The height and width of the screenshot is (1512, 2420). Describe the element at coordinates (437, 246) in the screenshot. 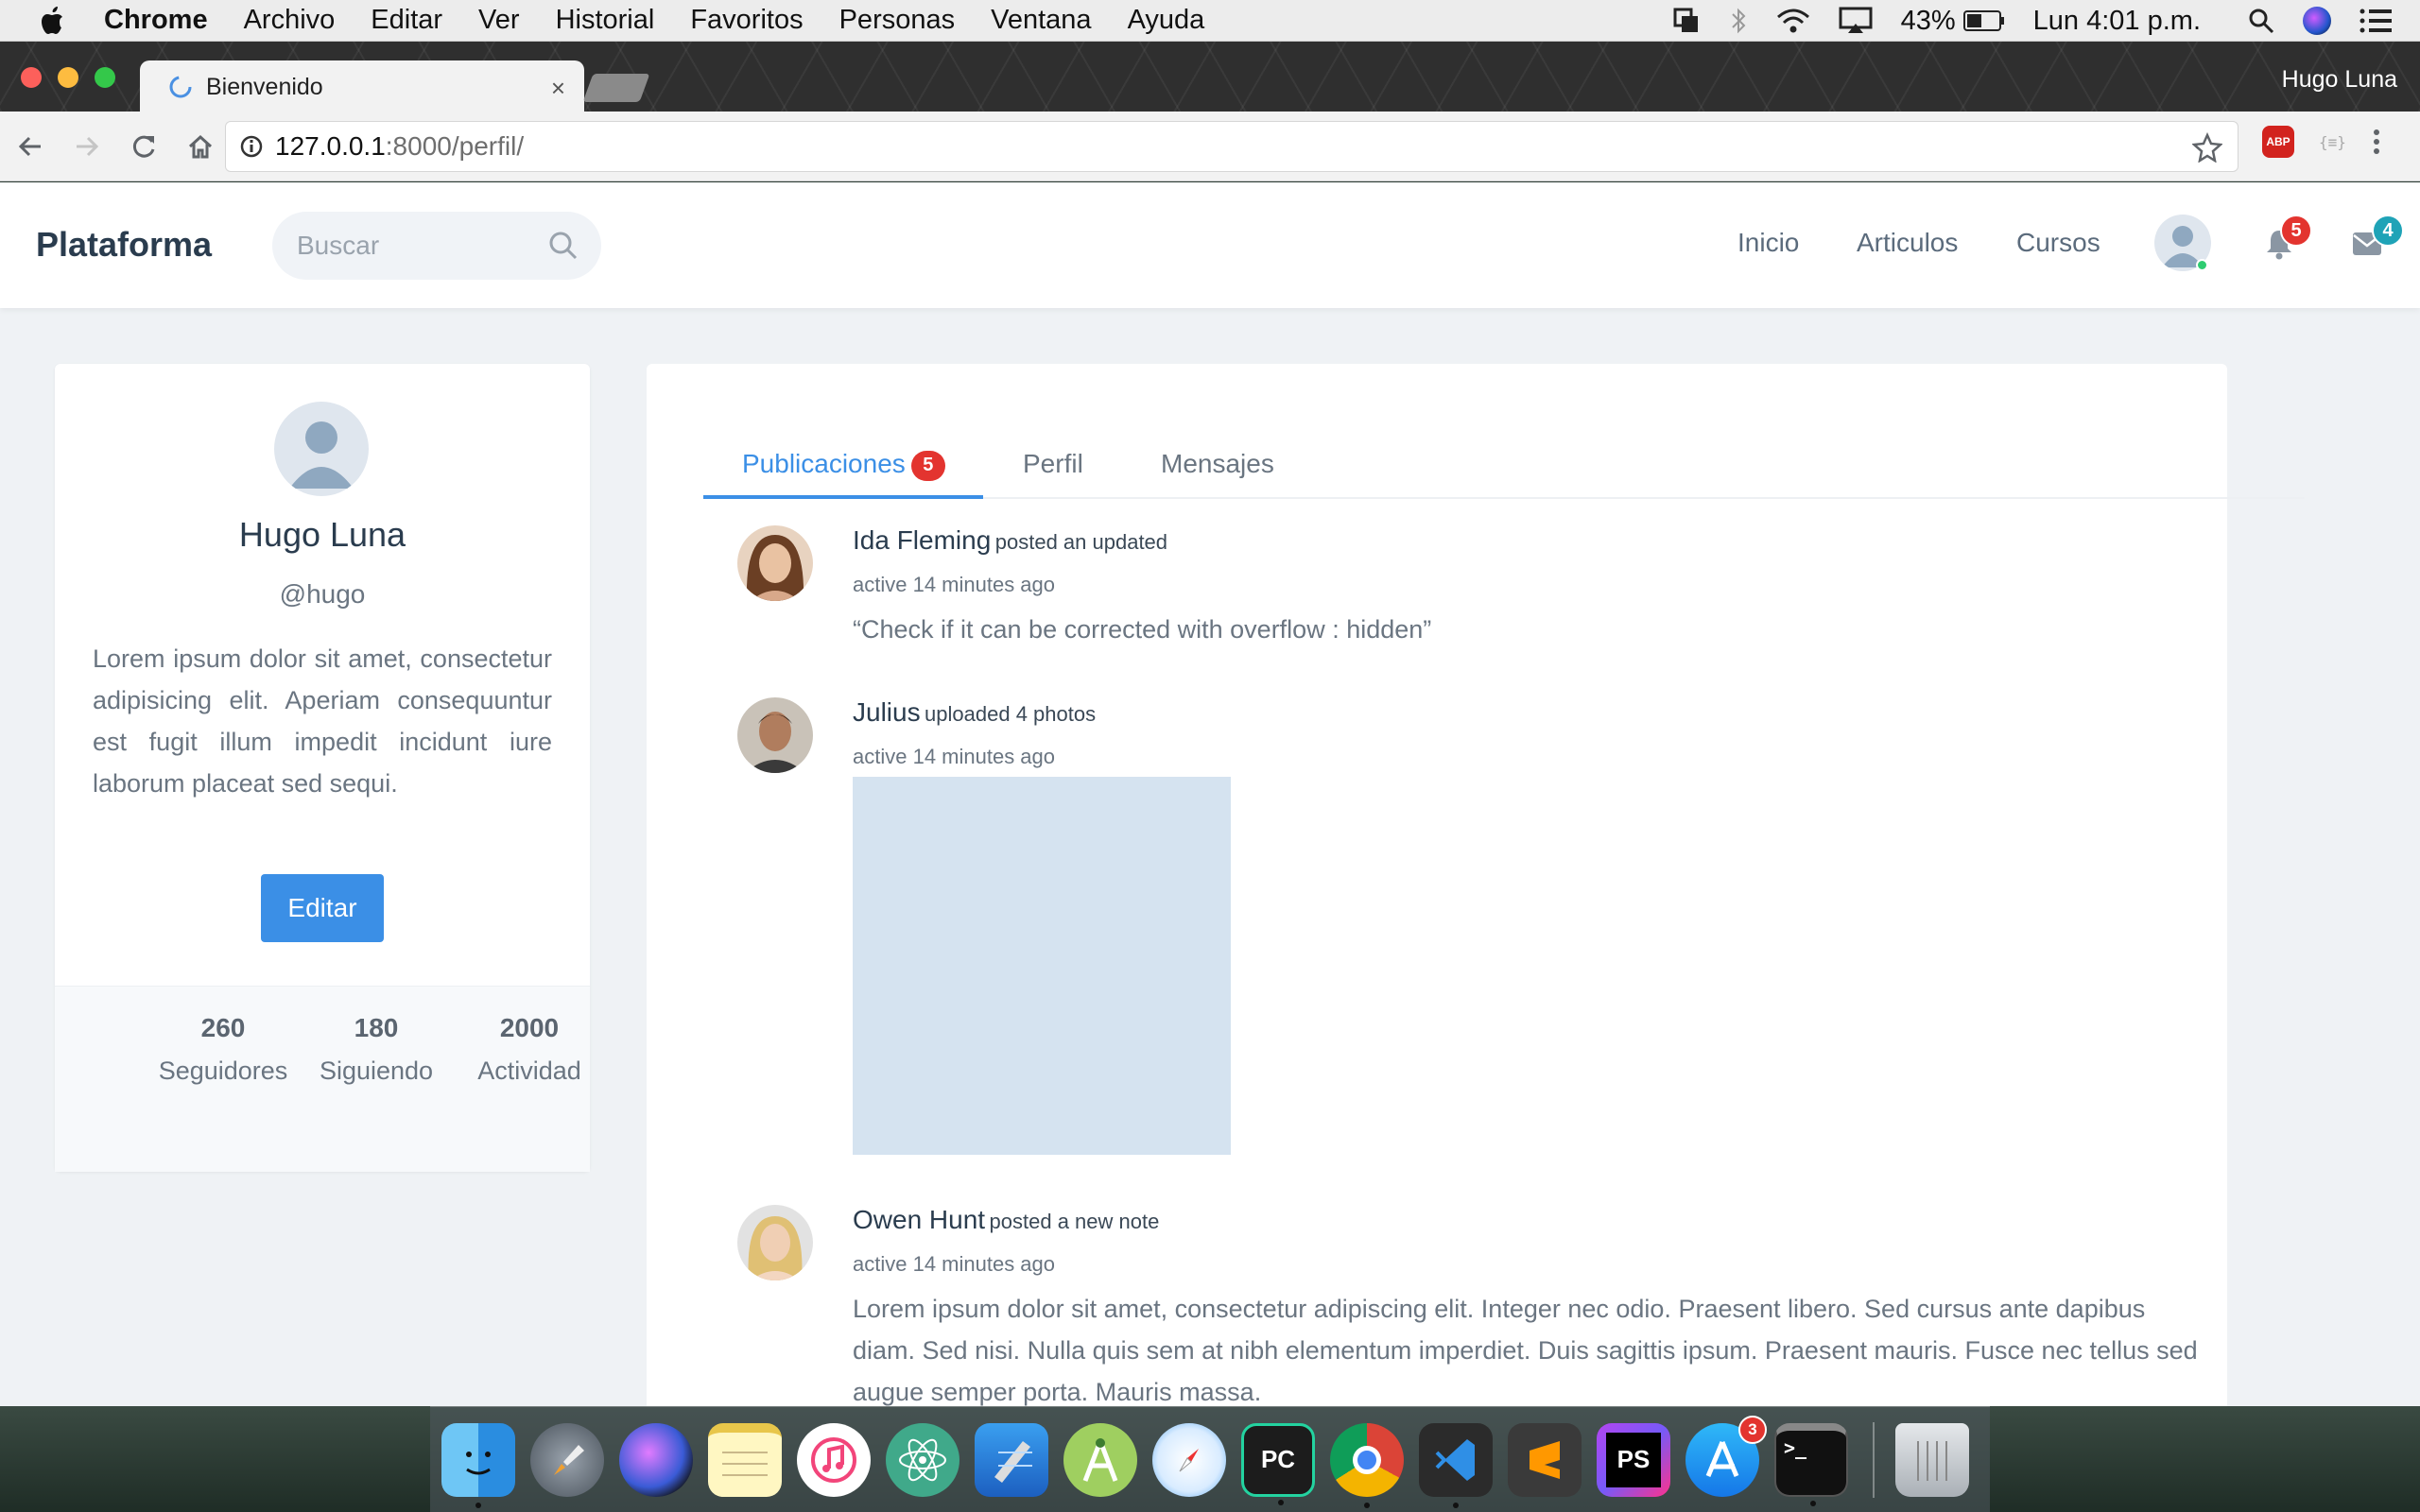

I see `search-input: Buscar` at that location.